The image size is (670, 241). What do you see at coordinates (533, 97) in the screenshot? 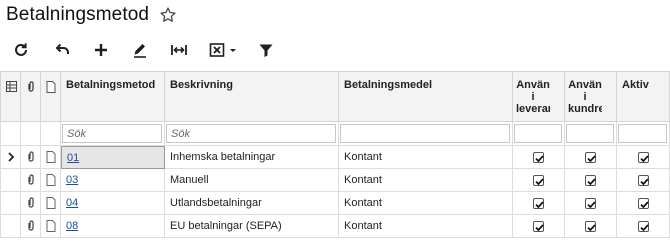
I see `column-header-use-supplier-label: Använ i leverar` at bounding box center [533, 97].